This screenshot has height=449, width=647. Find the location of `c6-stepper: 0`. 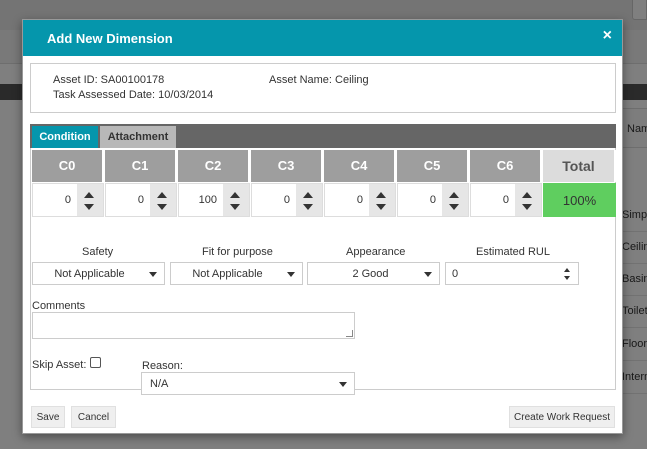

c6-stepper: 0 is located at coordinates (506, 200).